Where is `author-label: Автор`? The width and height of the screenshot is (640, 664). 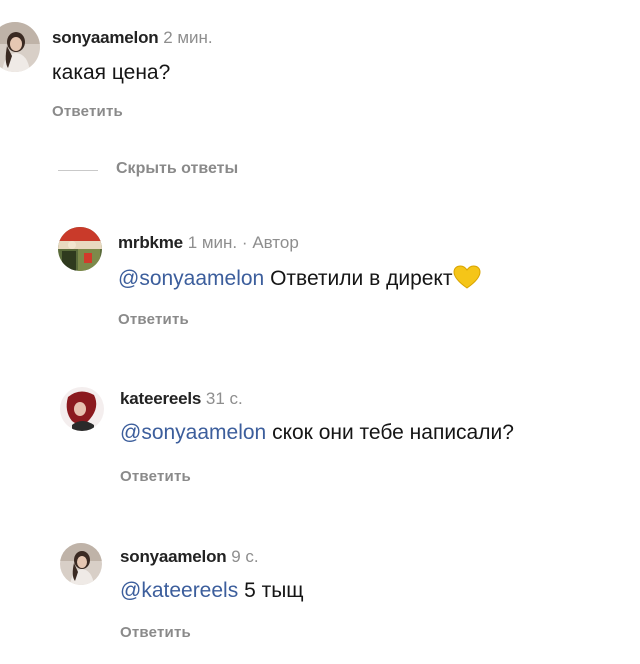
author-label: Автор is located at coordinates (275, 242).